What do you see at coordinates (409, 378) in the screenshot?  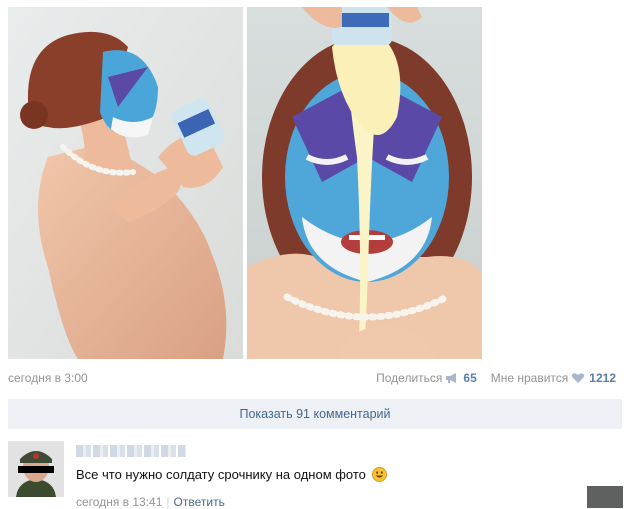 I see `share-label: Поделиться` at bounding box center [409, 378].